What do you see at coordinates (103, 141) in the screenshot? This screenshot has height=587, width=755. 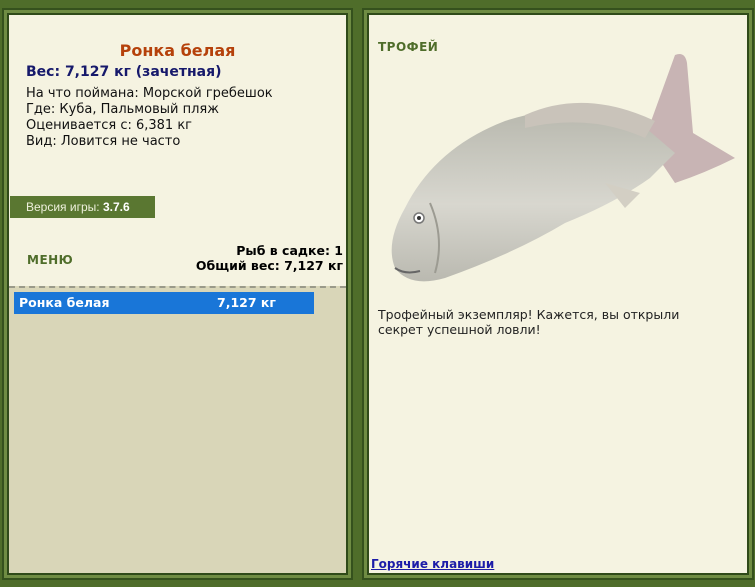 I see `kind-info: Вид: Ловится не часто` at bounding box center [103, 141].